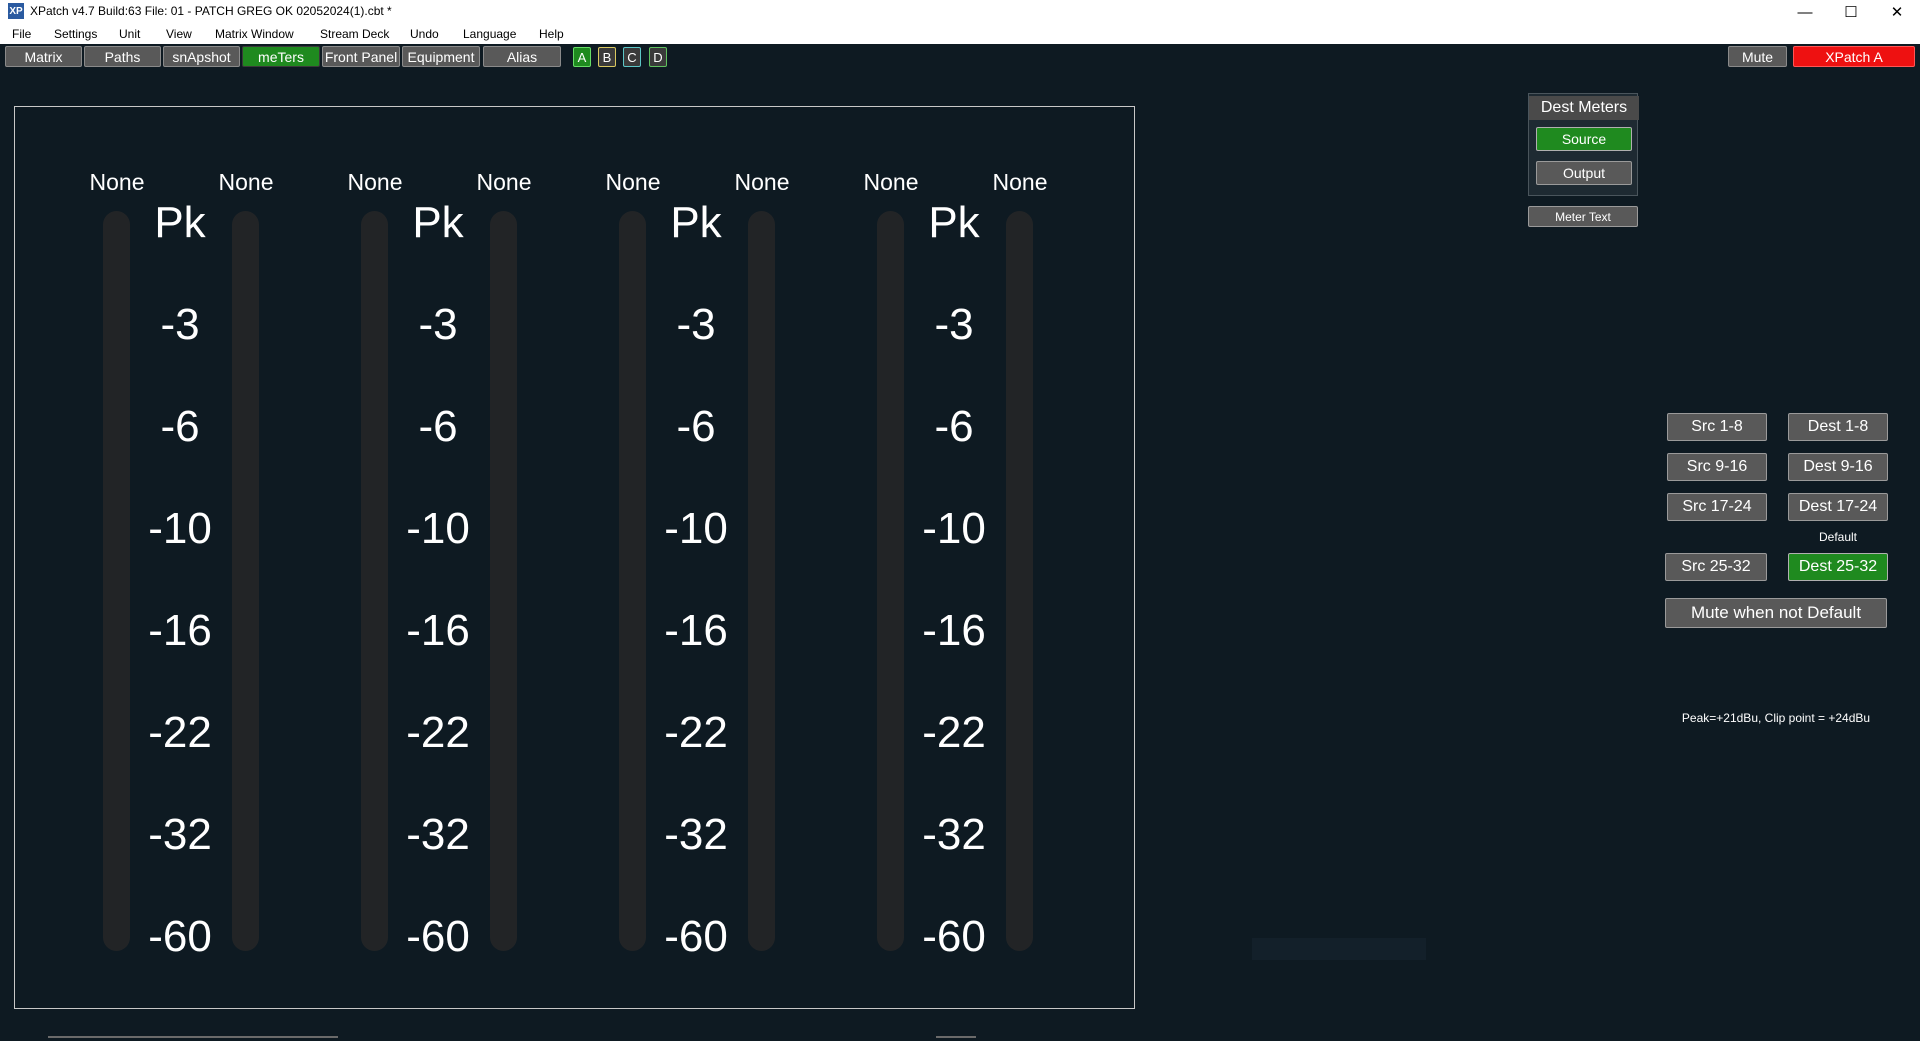 The width and height of the screenshot is (1920, 1041). I want to click on menu-language: Language, so click(489, 34).